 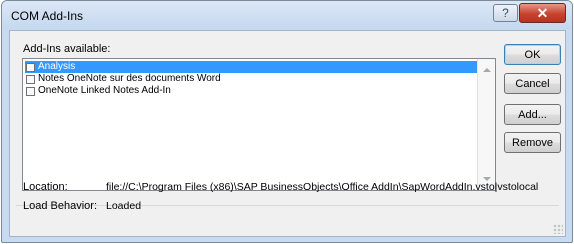 I want to click on cancel-button-label: Cancel, so click(x=532, y=83).